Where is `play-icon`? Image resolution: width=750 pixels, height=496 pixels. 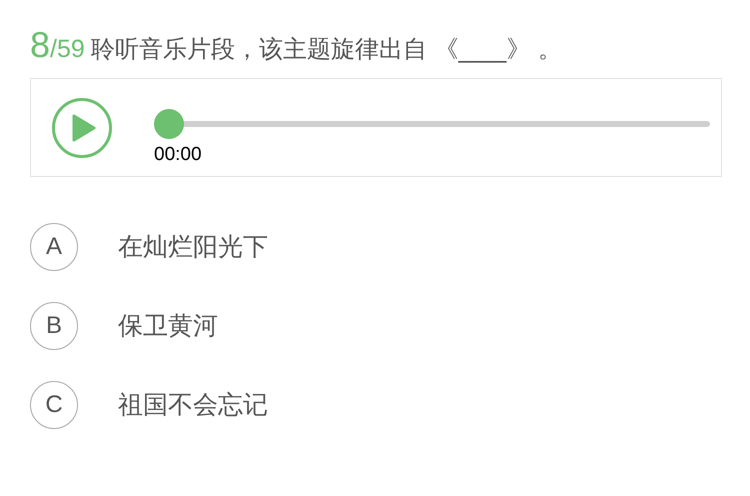 play-icon is located at coordinates (84, 128).